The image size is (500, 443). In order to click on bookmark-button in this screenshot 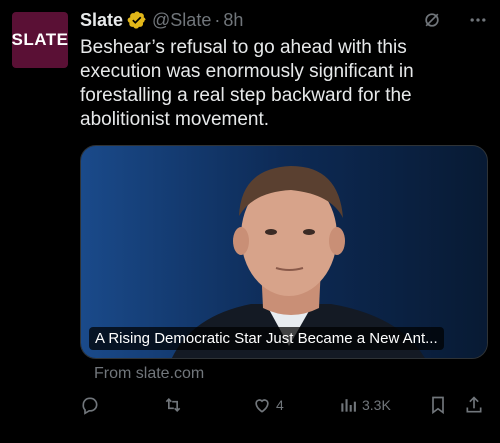, I will do `click(438, 405)`.